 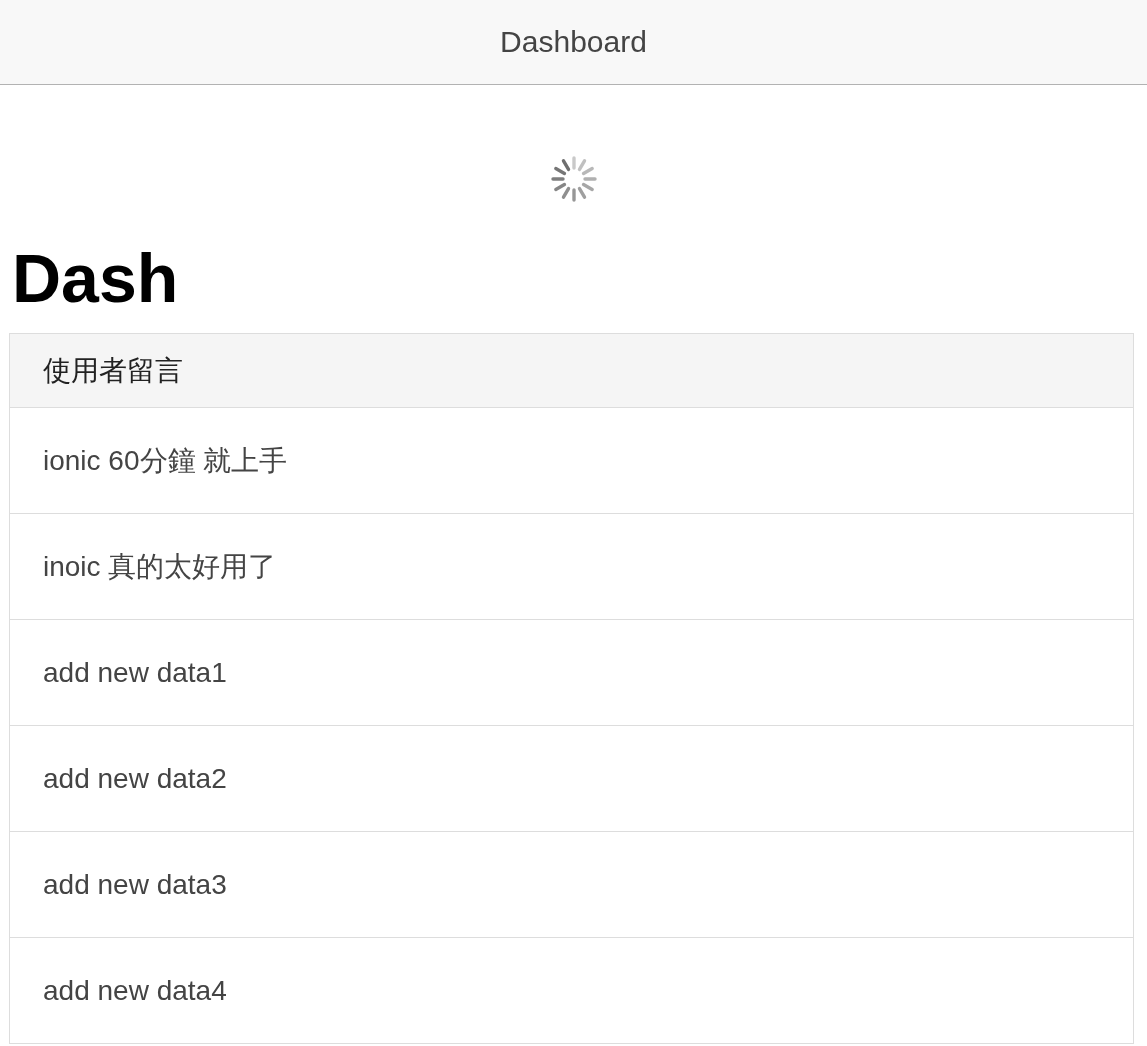 I want to click on page-heading: Dash, so click(x=96, y=278).